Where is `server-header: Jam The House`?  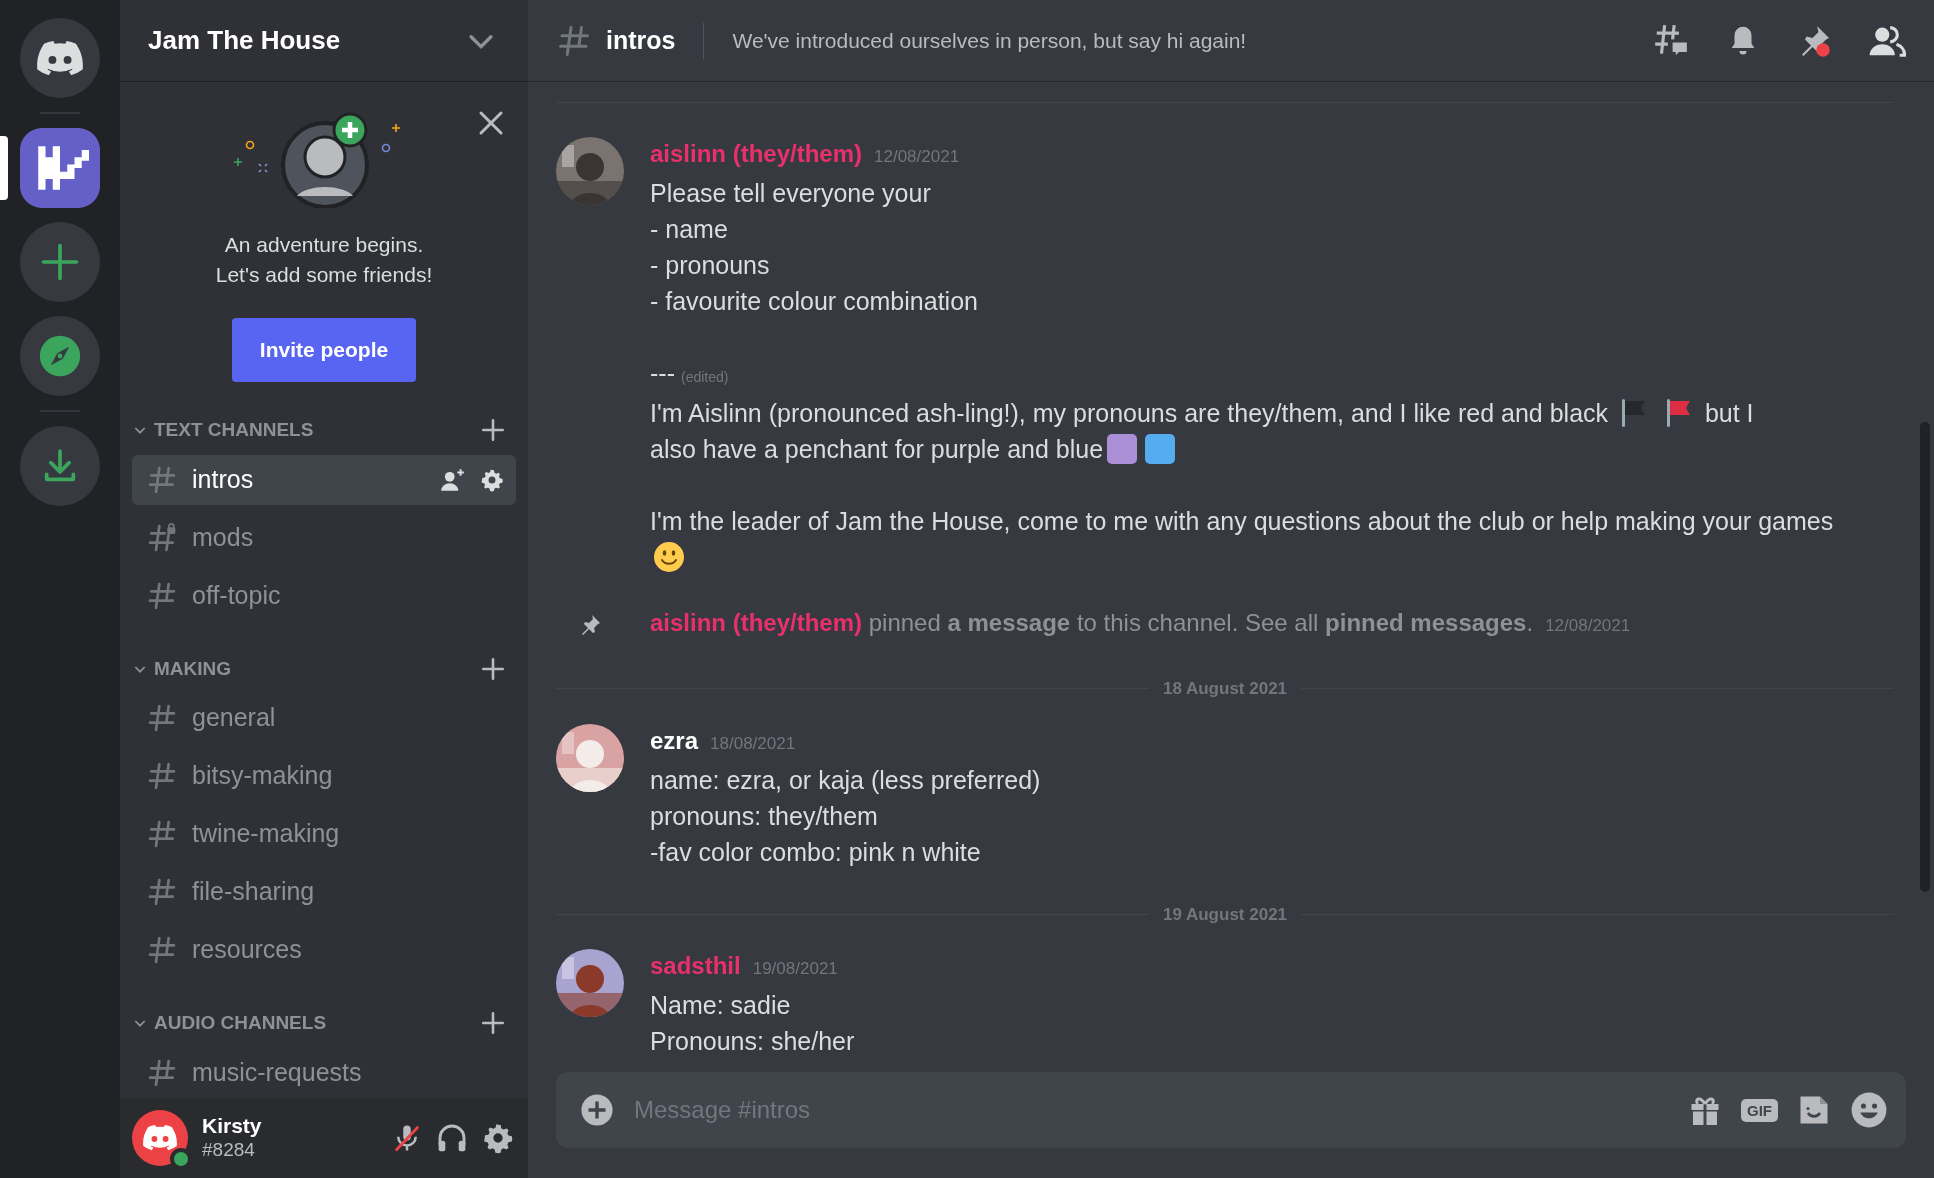
server-header: Jam The House is located at coordinates (324, 41).